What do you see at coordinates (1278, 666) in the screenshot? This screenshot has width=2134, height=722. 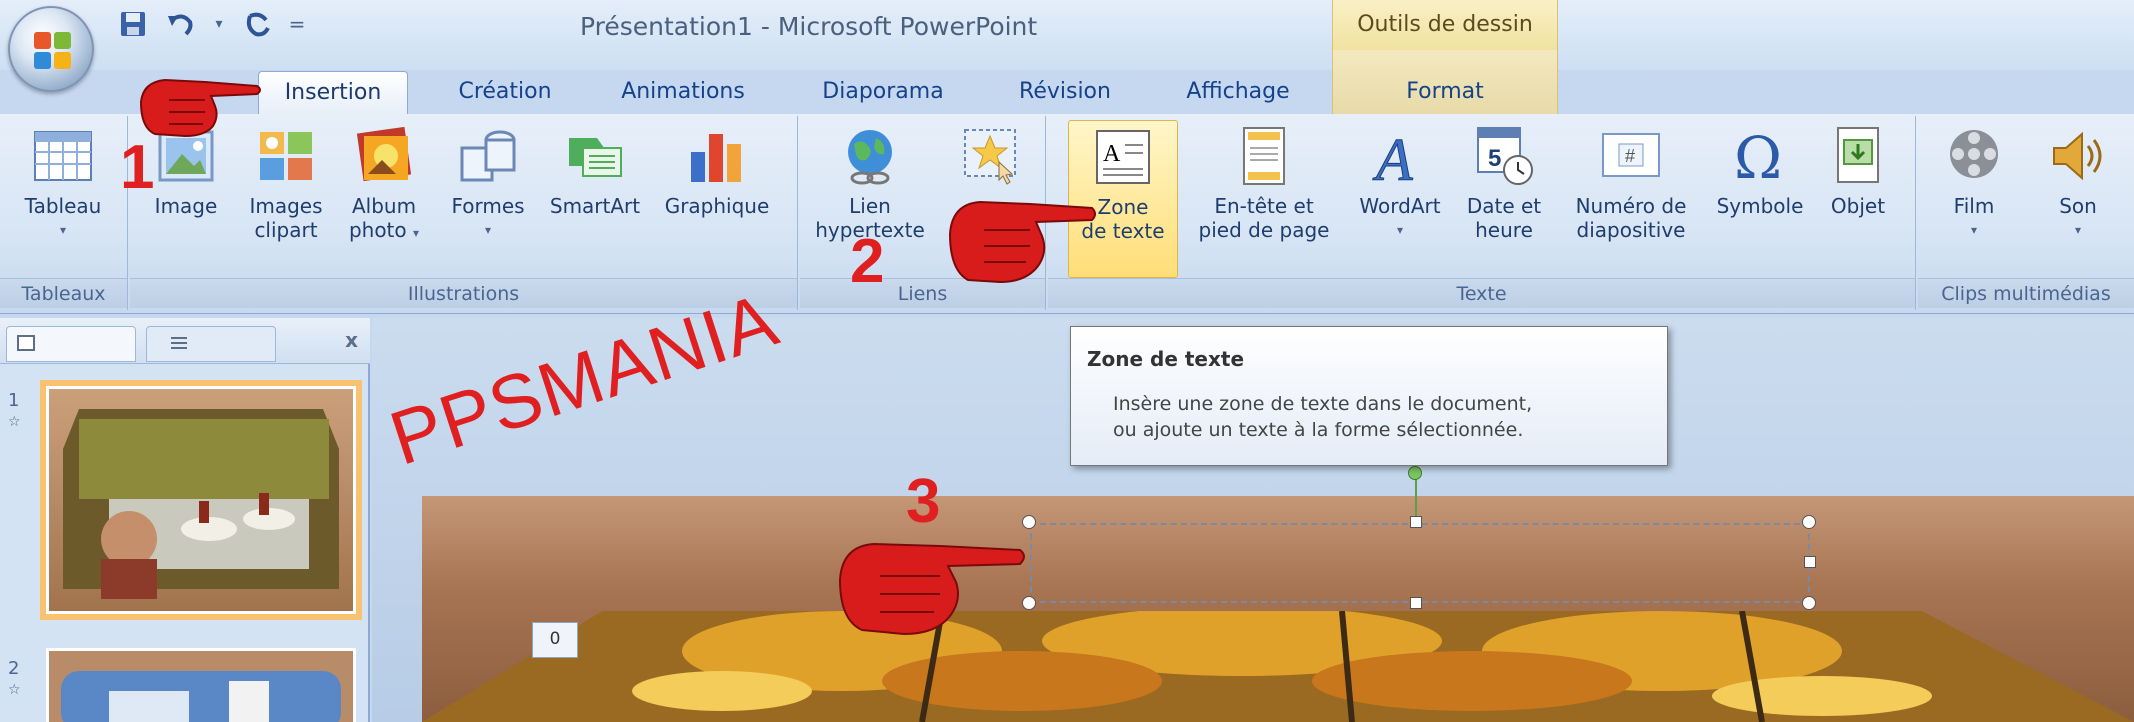 I see `autumn-forest-picture` at bounding box center [1278, 666].